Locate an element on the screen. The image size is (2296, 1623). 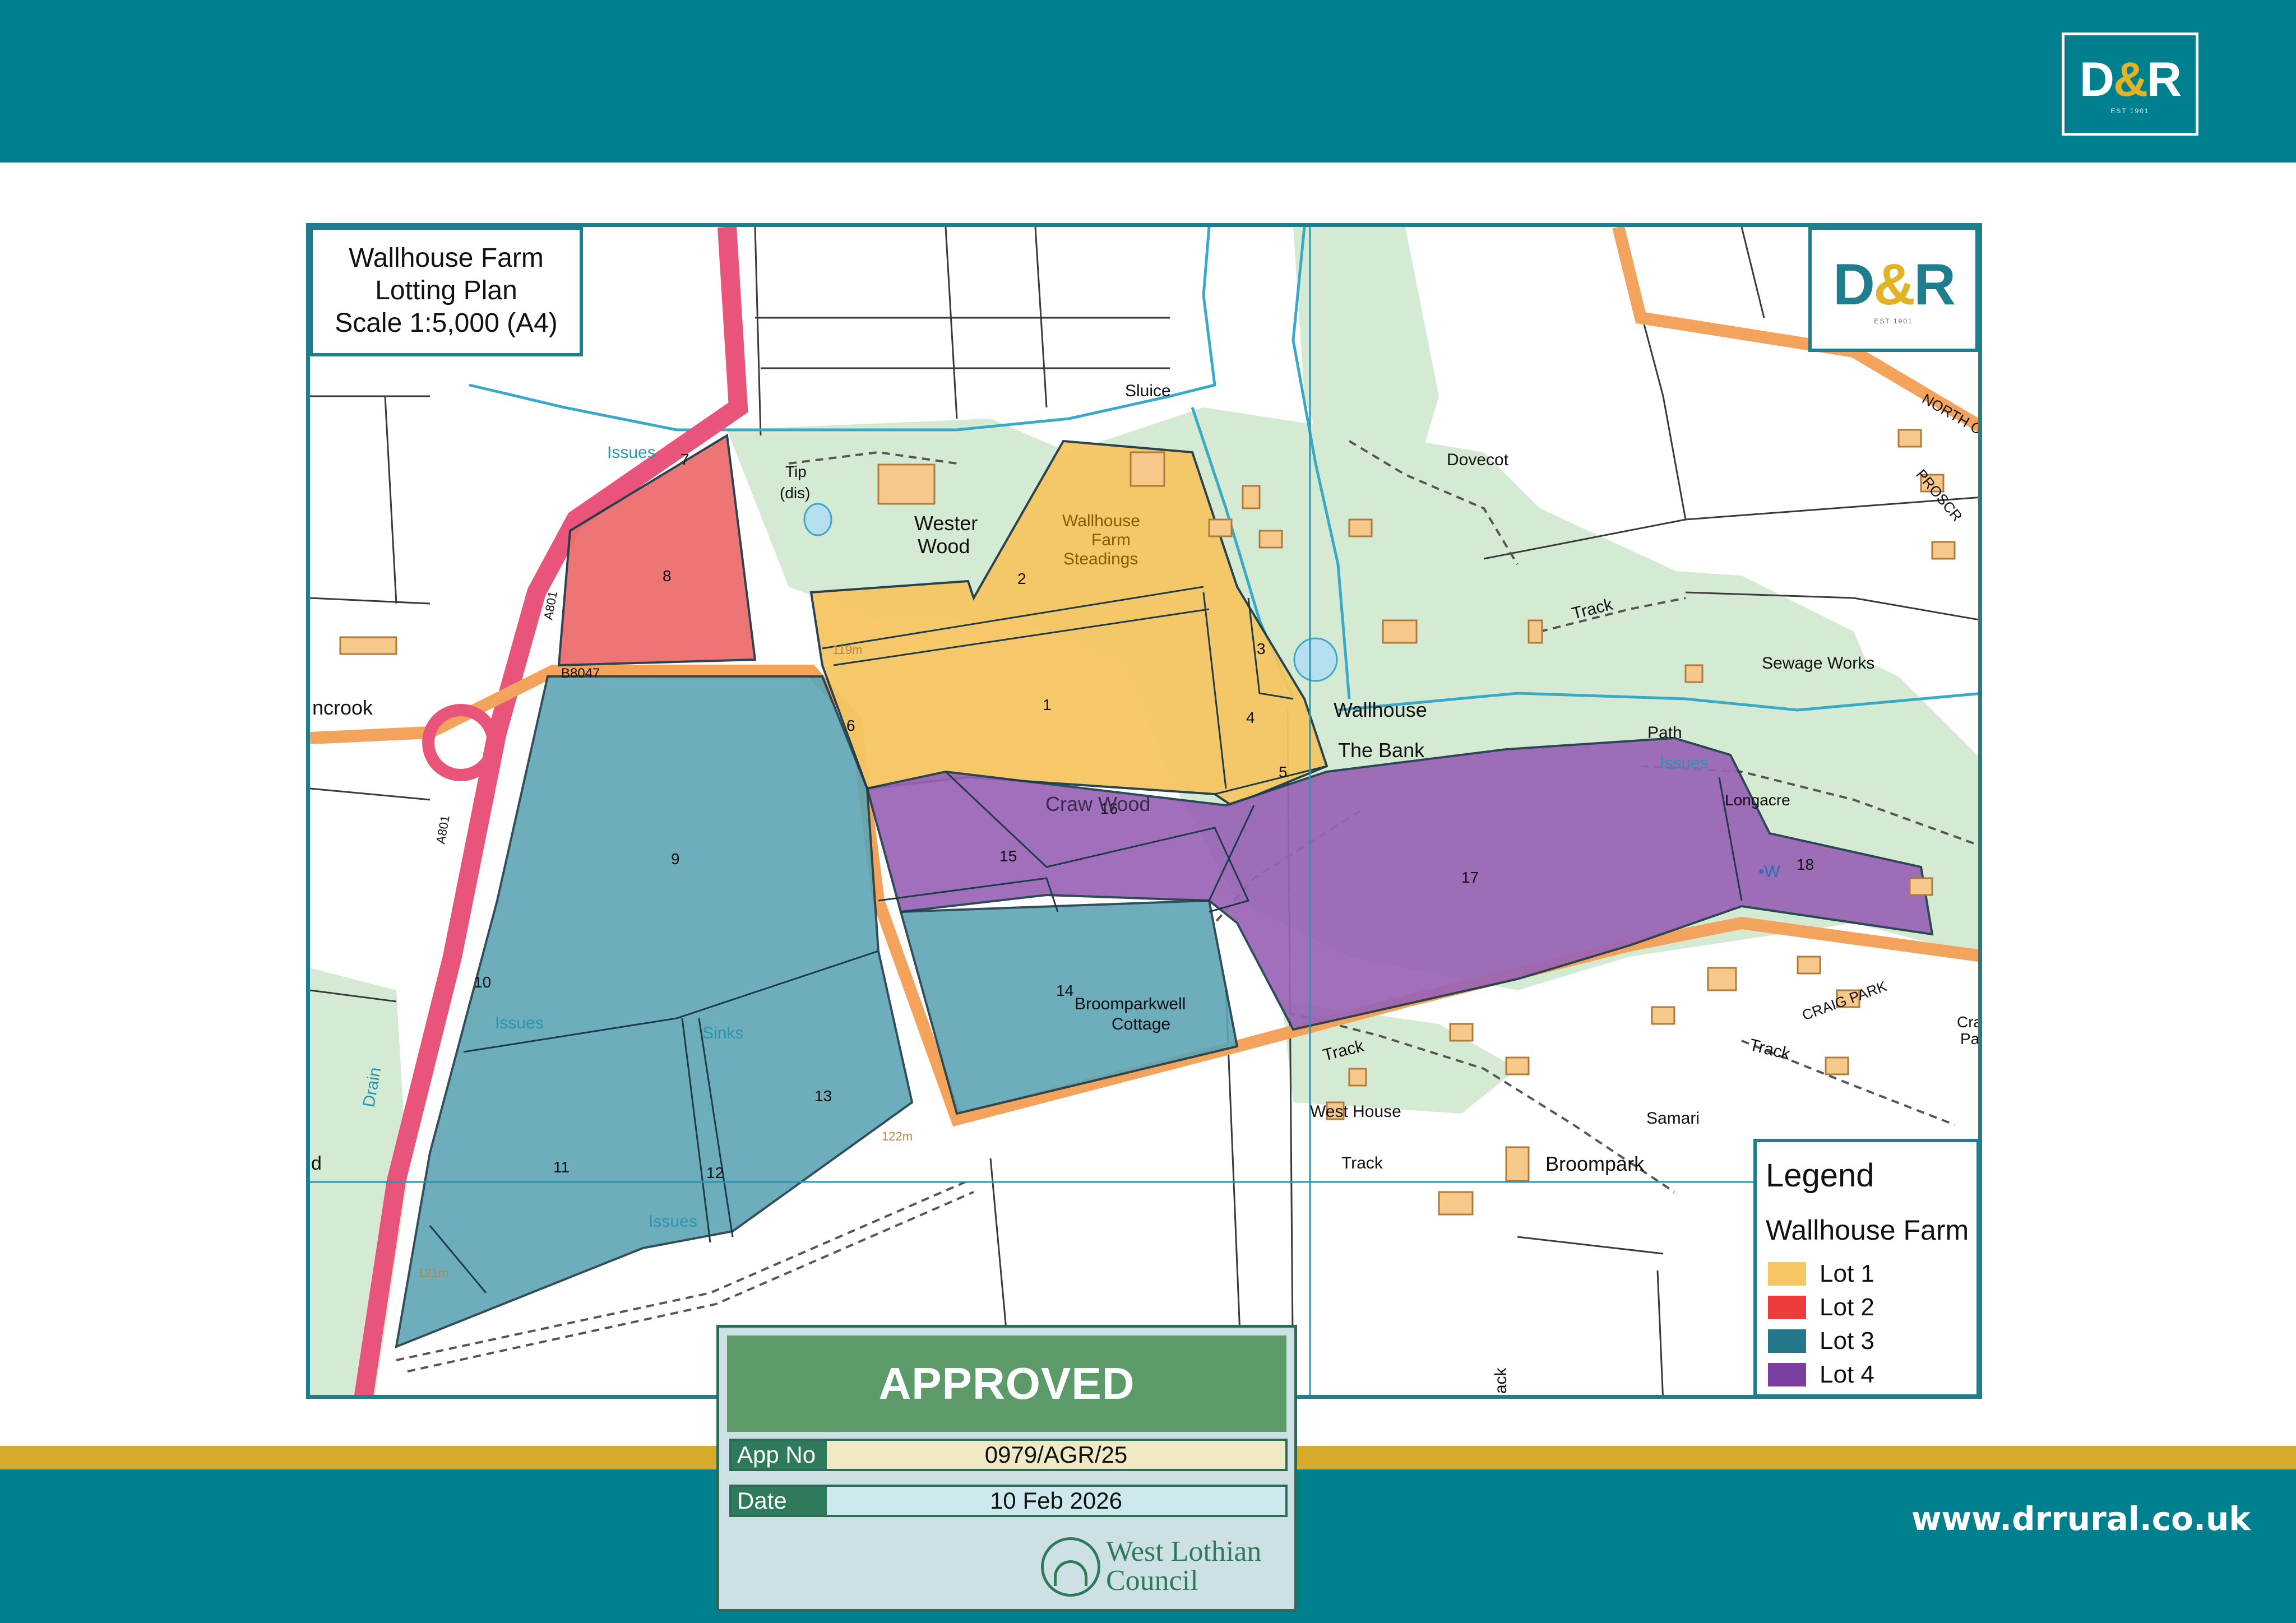
label-b8047: B8047 is located at coordinates (580, 673).